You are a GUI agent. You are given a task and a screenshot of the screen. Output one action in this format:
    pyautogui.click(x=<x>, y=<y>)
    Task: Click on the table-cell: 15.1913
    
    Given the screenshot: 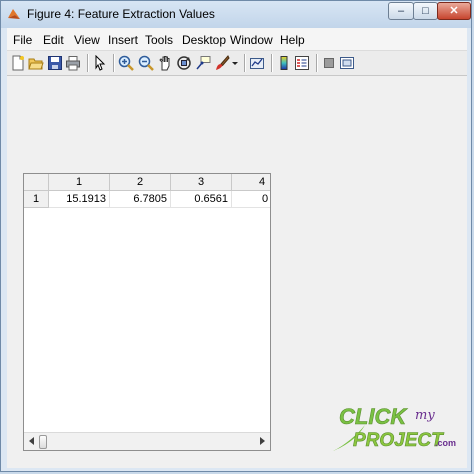 What is the action you would take?
    pyautogui.click(x=79, y=199)
    